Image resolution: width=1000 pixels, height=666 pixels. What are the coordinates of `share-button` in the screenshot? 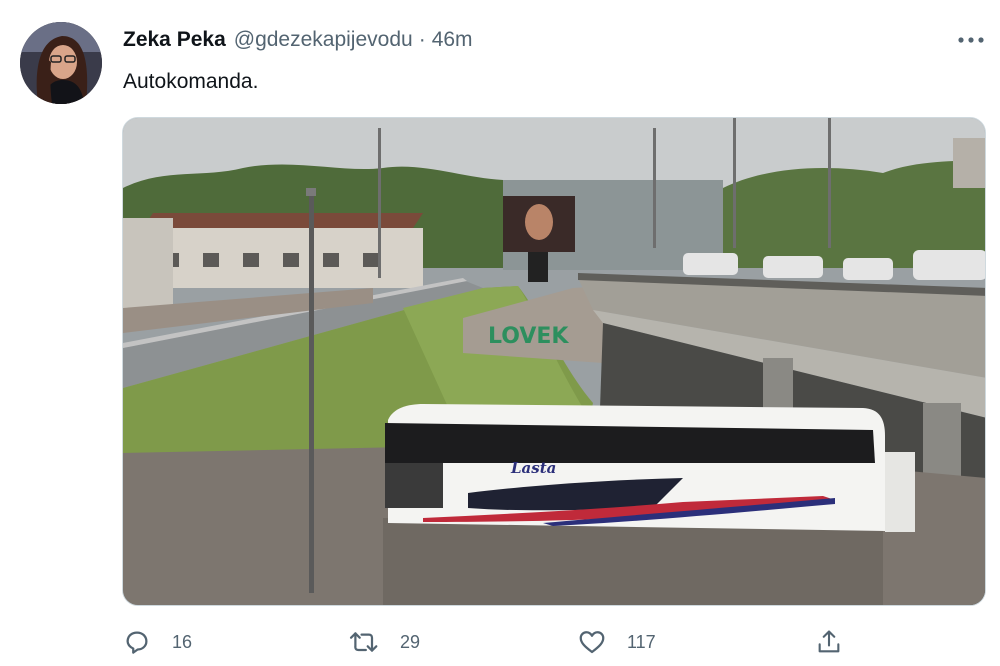 It's located at (829, 642).